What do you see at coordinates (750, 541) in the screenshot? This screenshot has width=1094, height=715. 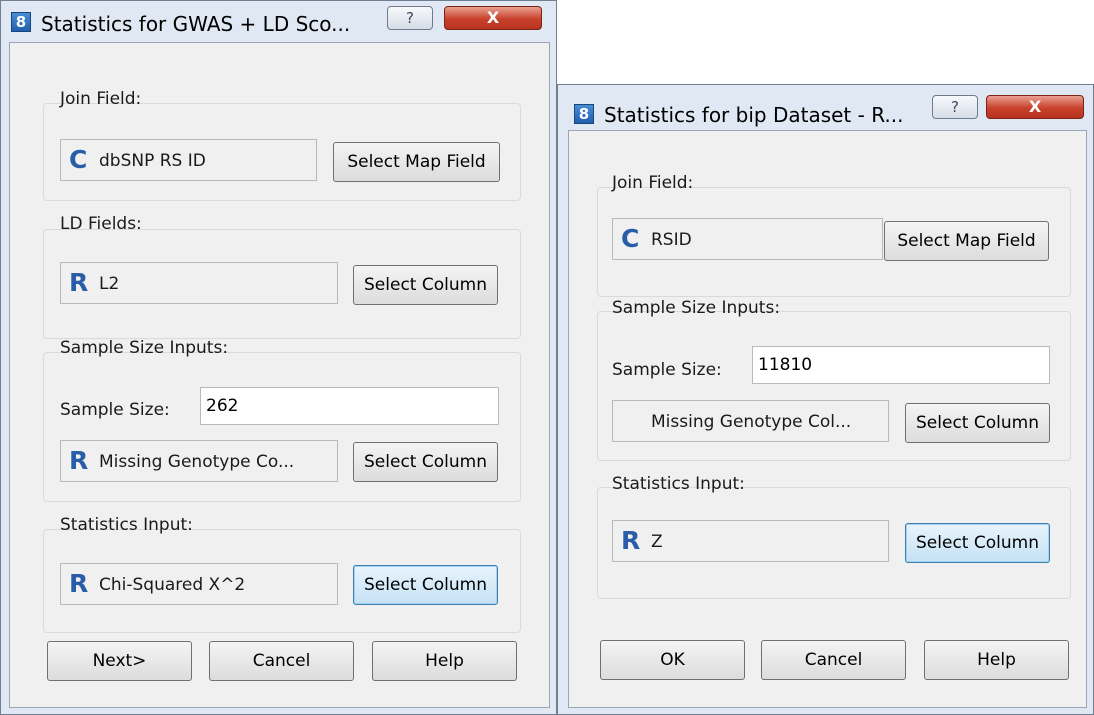 I see `statistics-field-display: R Z` at bounding box center [750, 541].